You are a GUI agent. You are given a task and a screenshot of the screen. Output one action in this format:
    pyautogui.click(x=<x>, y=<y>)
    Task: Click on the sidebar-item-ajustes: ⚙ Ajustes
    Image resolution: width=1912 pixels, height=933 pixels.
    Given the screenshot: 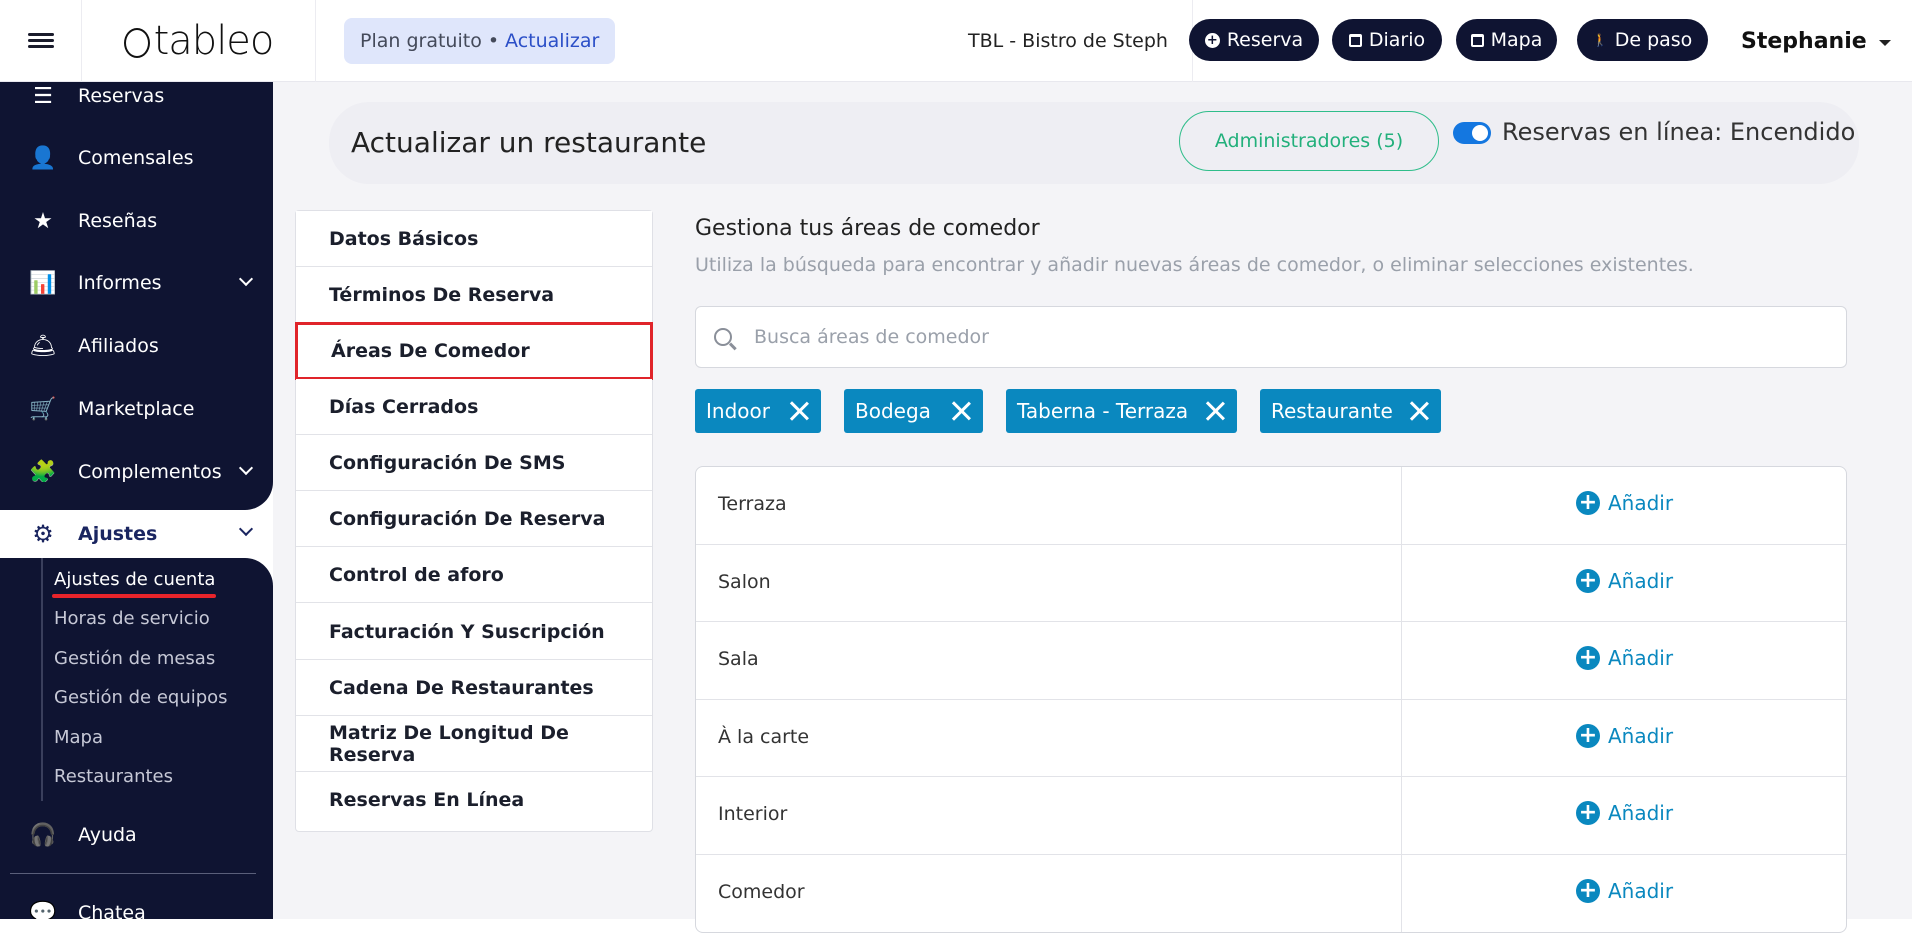 What is the action you would take?
    pyautogui.click(x=140, y=534)
    